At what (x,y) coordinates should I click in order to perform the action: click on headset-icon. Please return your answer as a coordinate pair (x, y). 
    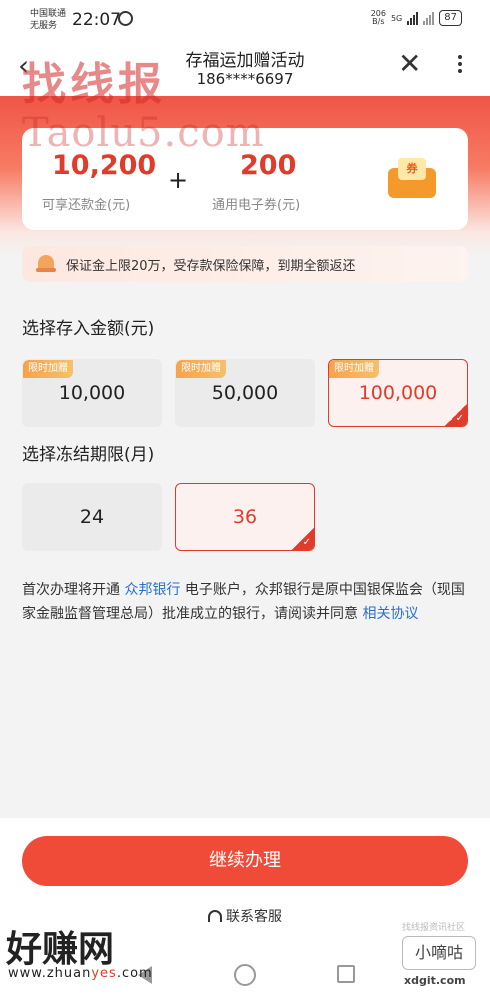
    Looking at the image, I should click on (215, 916).